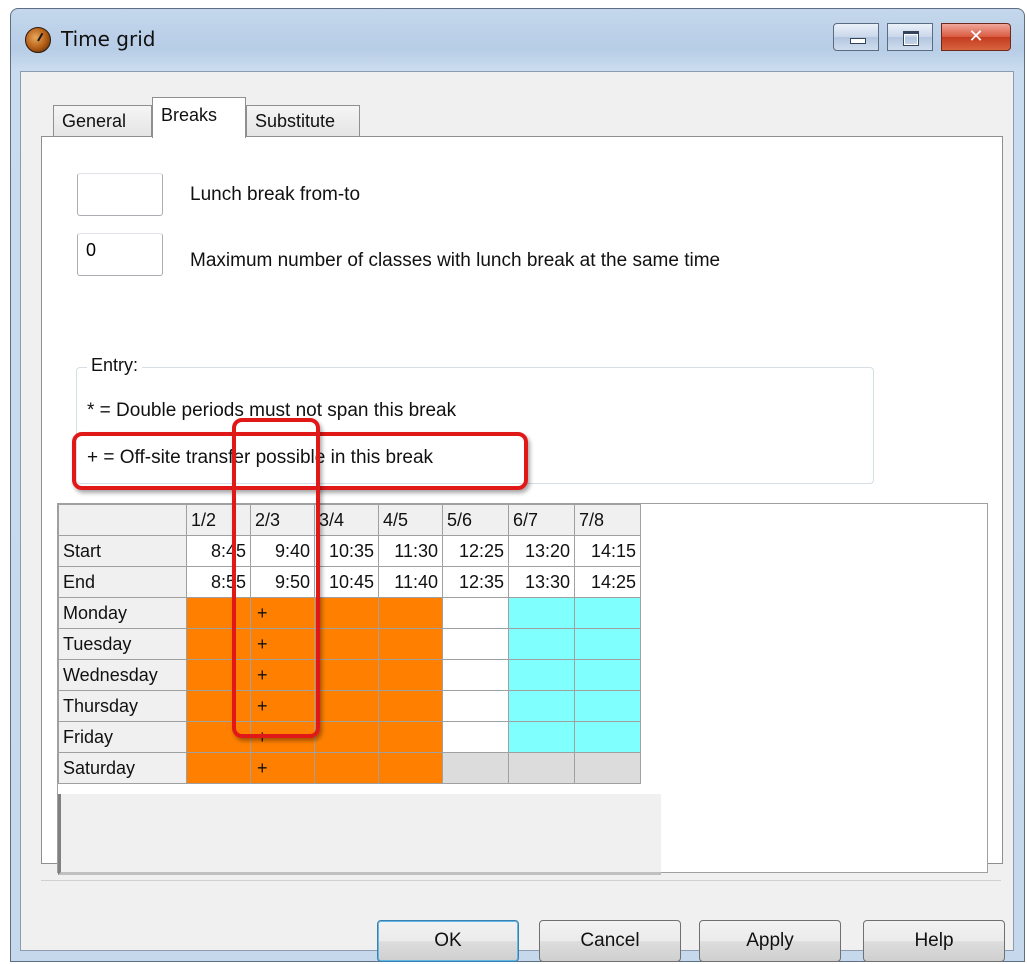 The image size is (1027, 964). What do you see at coordinates (122, 706) in the screenshot?
I see `grid-day-label: Thursday` at bounding box center [122, 706].